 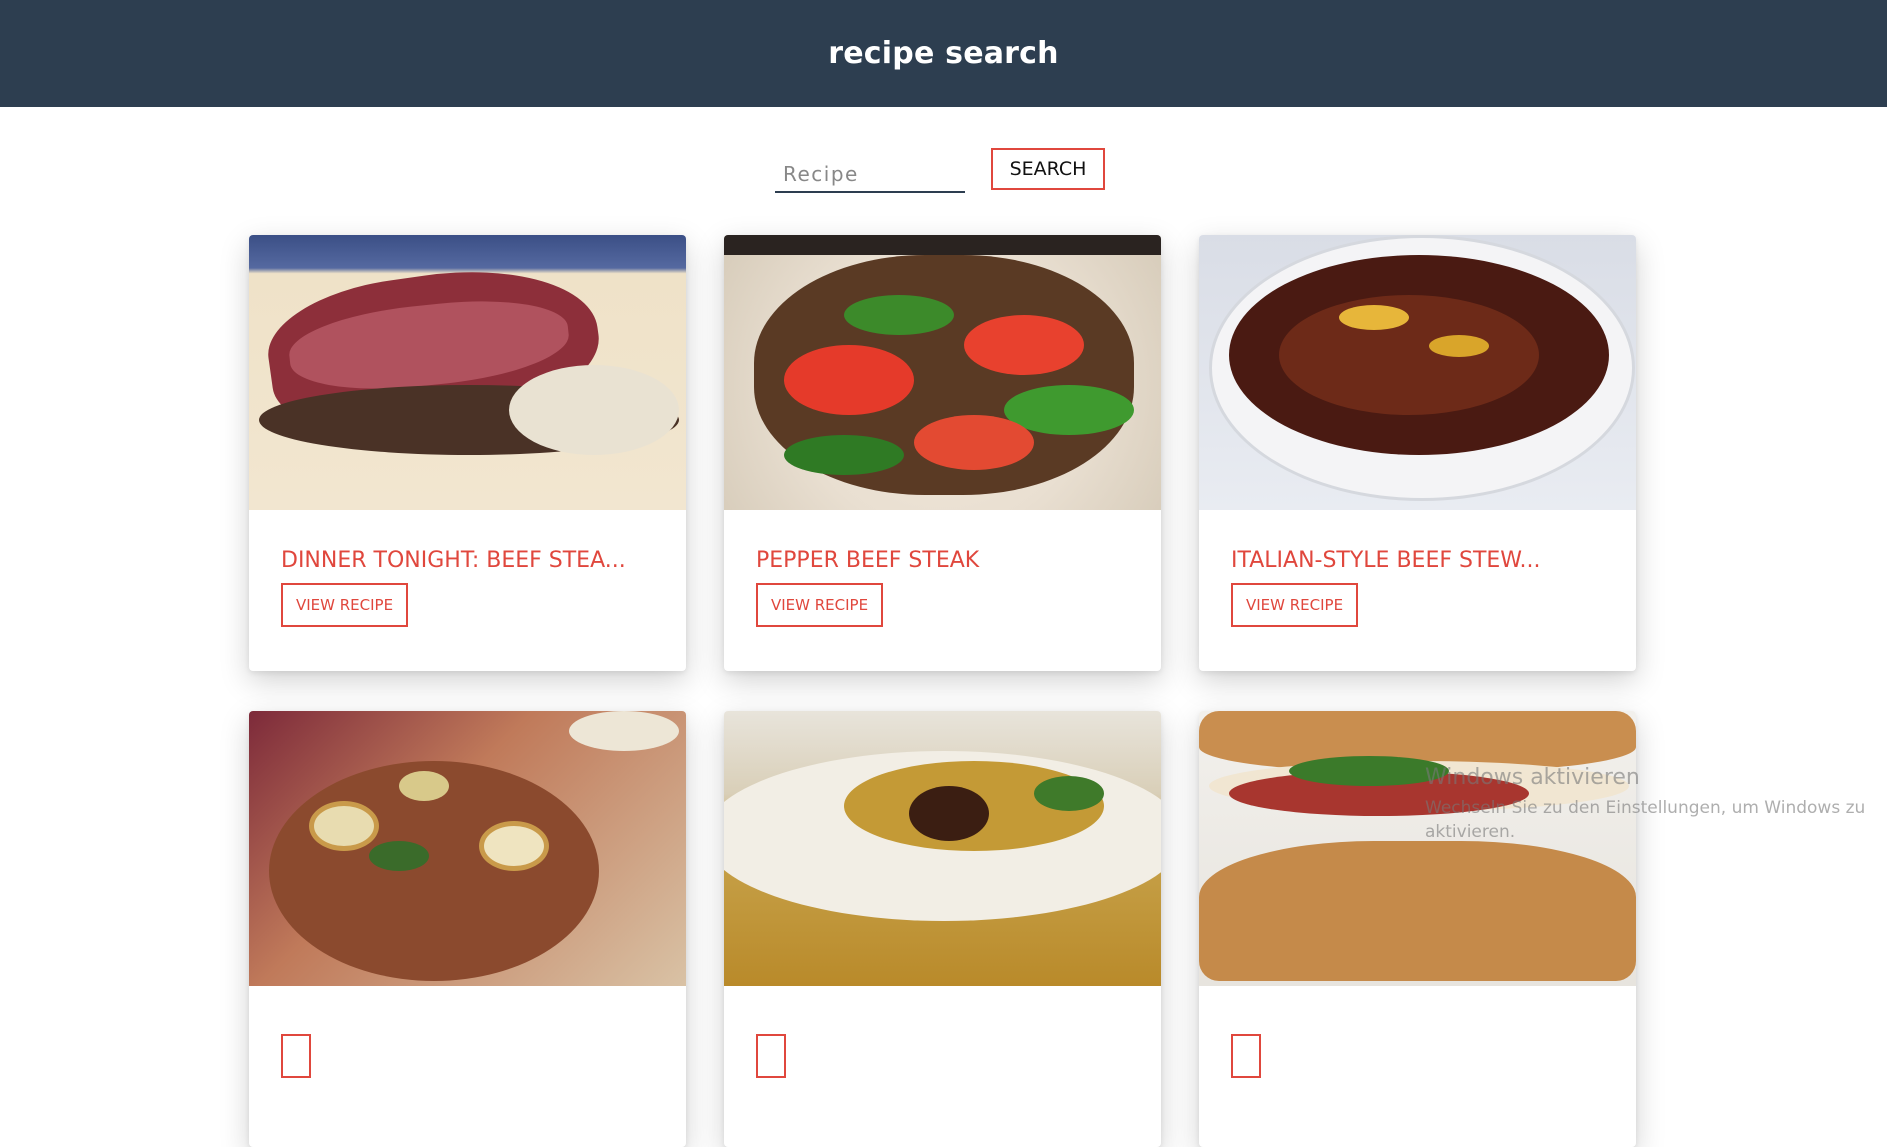 I want to click on app-header: recipe search, so click(x=943, y=53).